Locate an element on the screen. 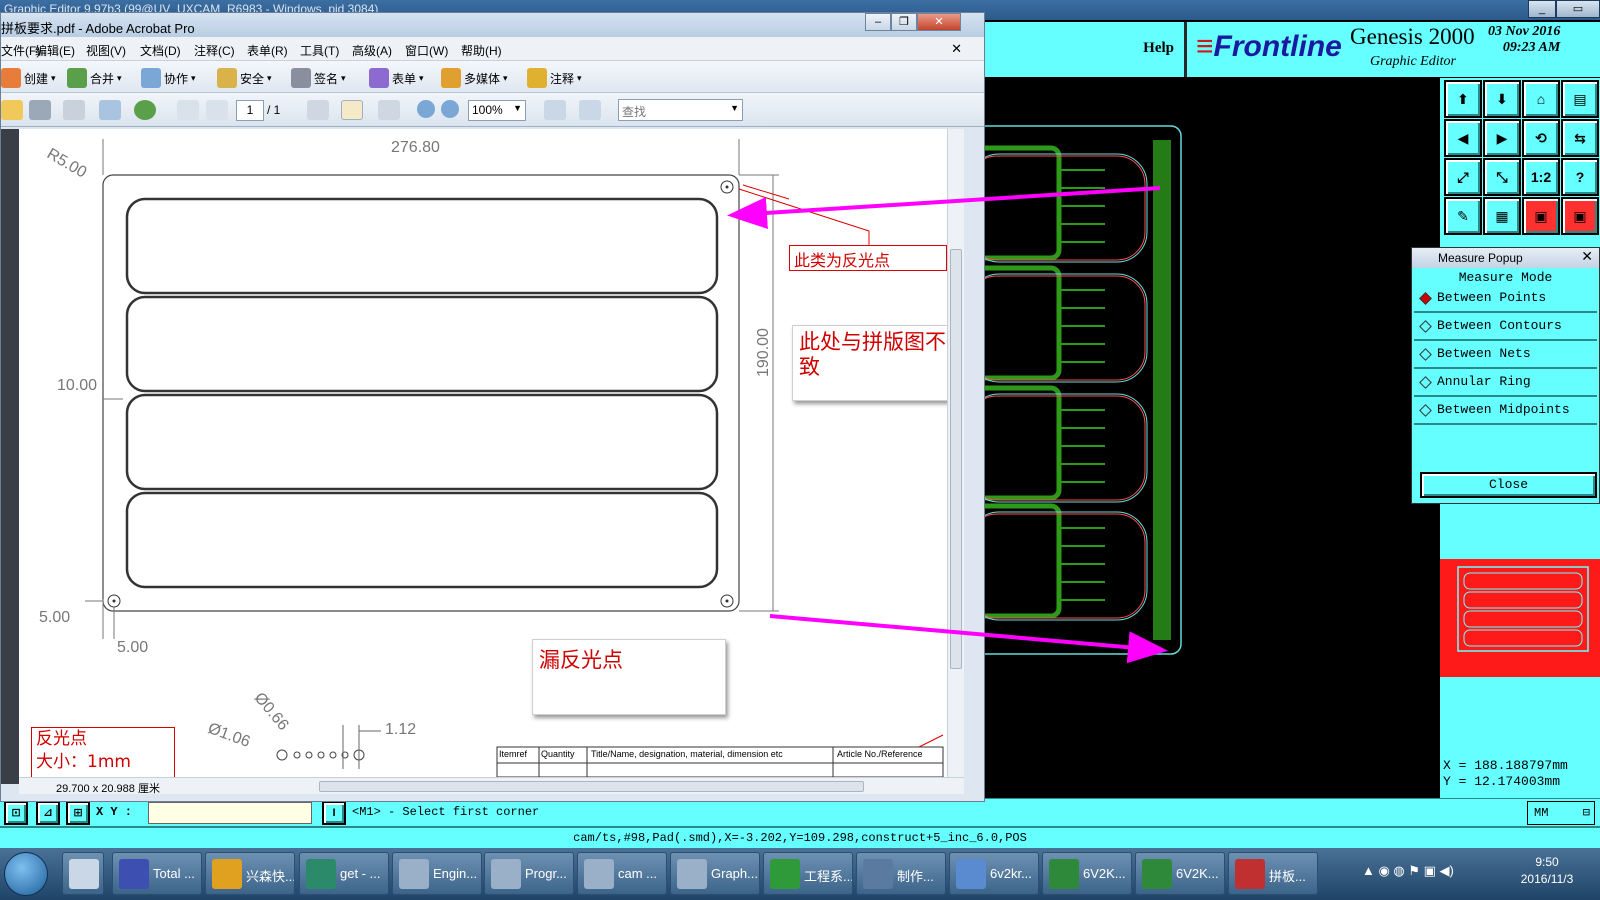  hand-tool-icon is located at coordinates (352, 110).